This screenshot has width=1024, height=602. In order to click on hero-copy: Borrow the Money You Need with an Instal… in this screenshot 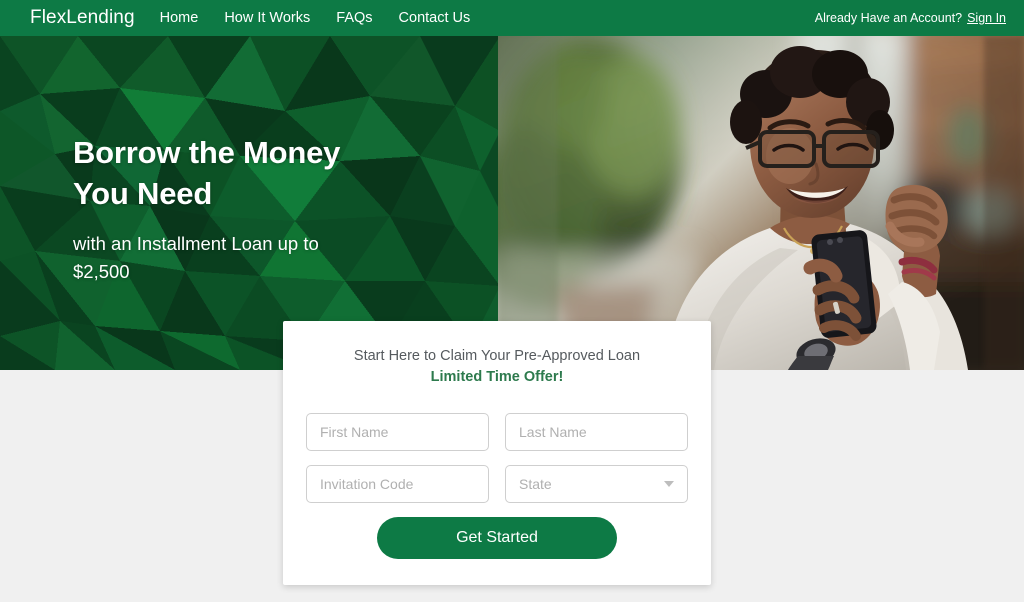, I will do `click(273, 209)`.